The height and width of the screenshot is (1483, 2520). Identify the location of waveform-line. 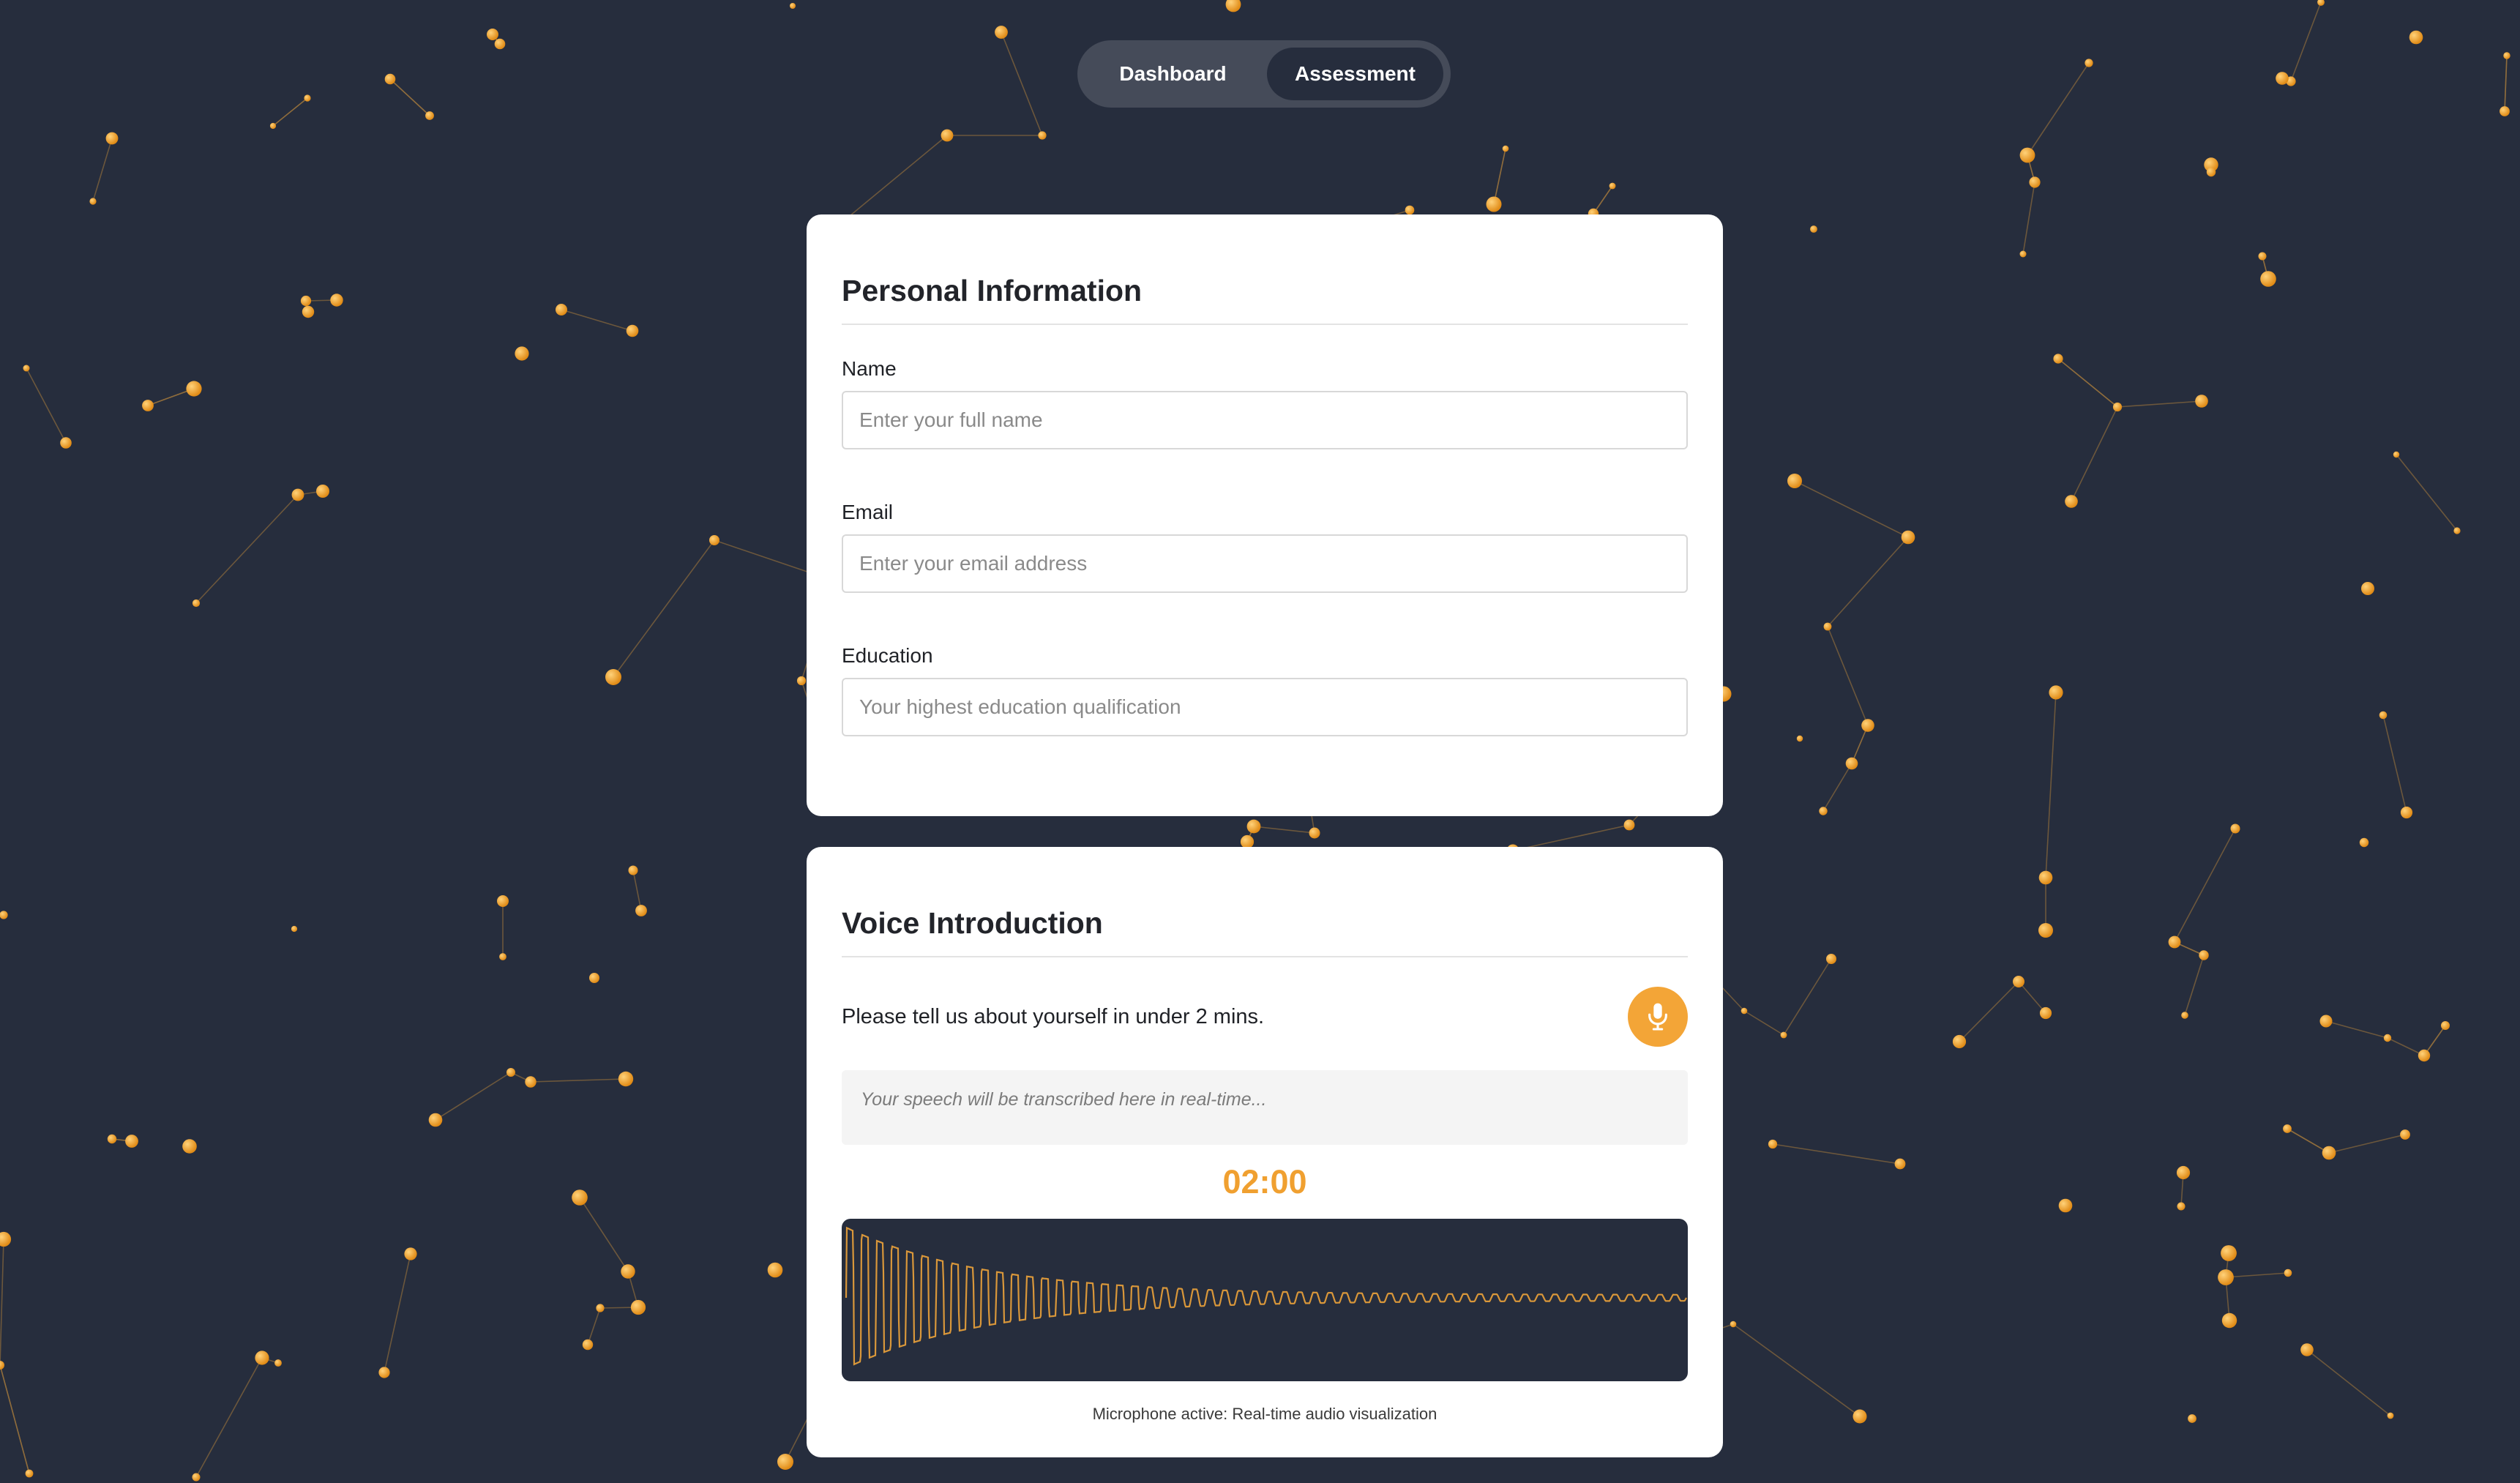
(1266, 1296).